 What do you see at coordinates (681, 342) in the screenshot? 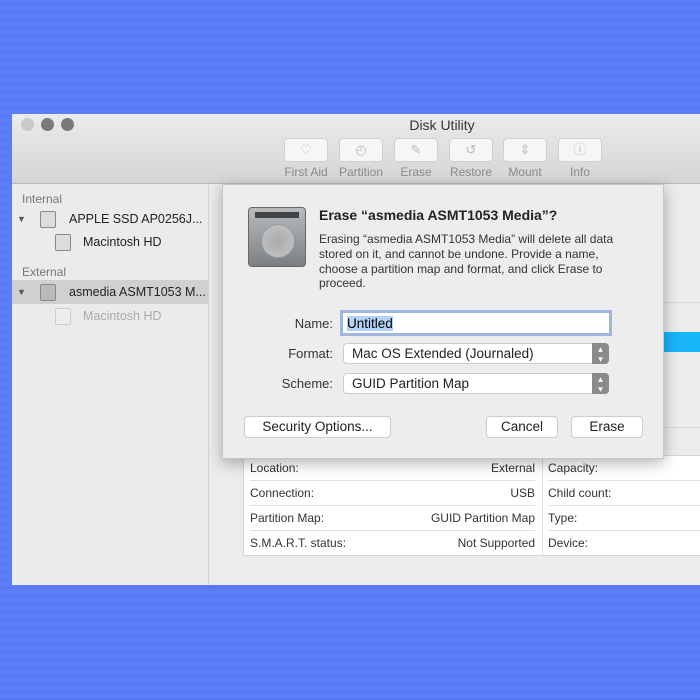
I see `usage-bar` at bounding box center [681, 342].